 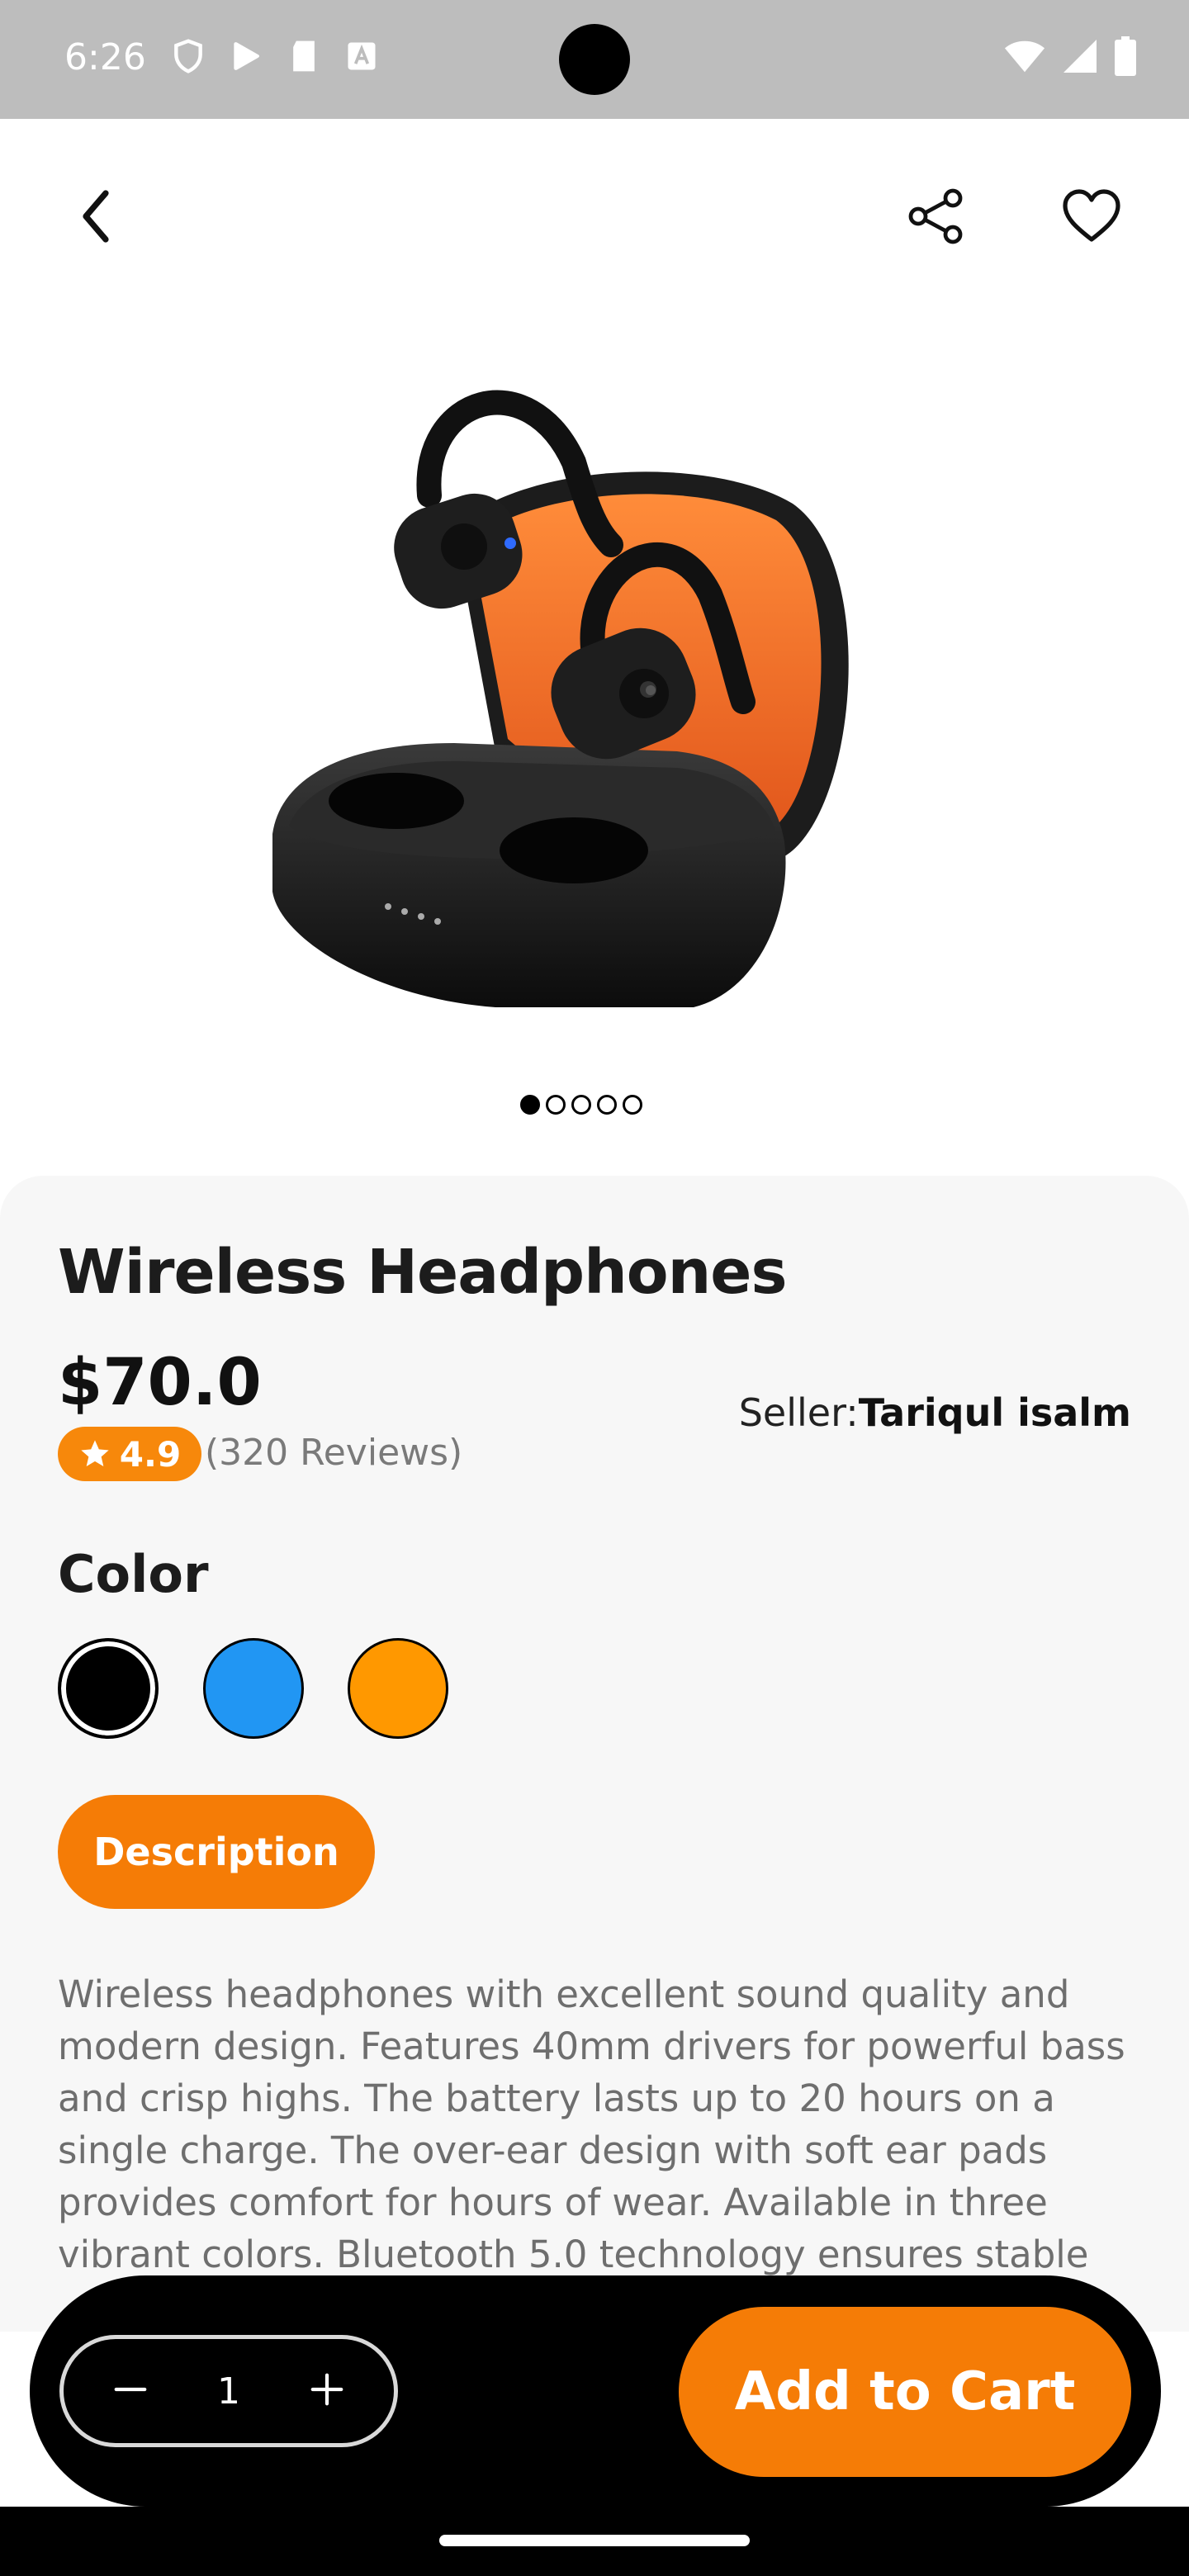 I want to click on chevron-left-icon, so click(x=96, y=216).